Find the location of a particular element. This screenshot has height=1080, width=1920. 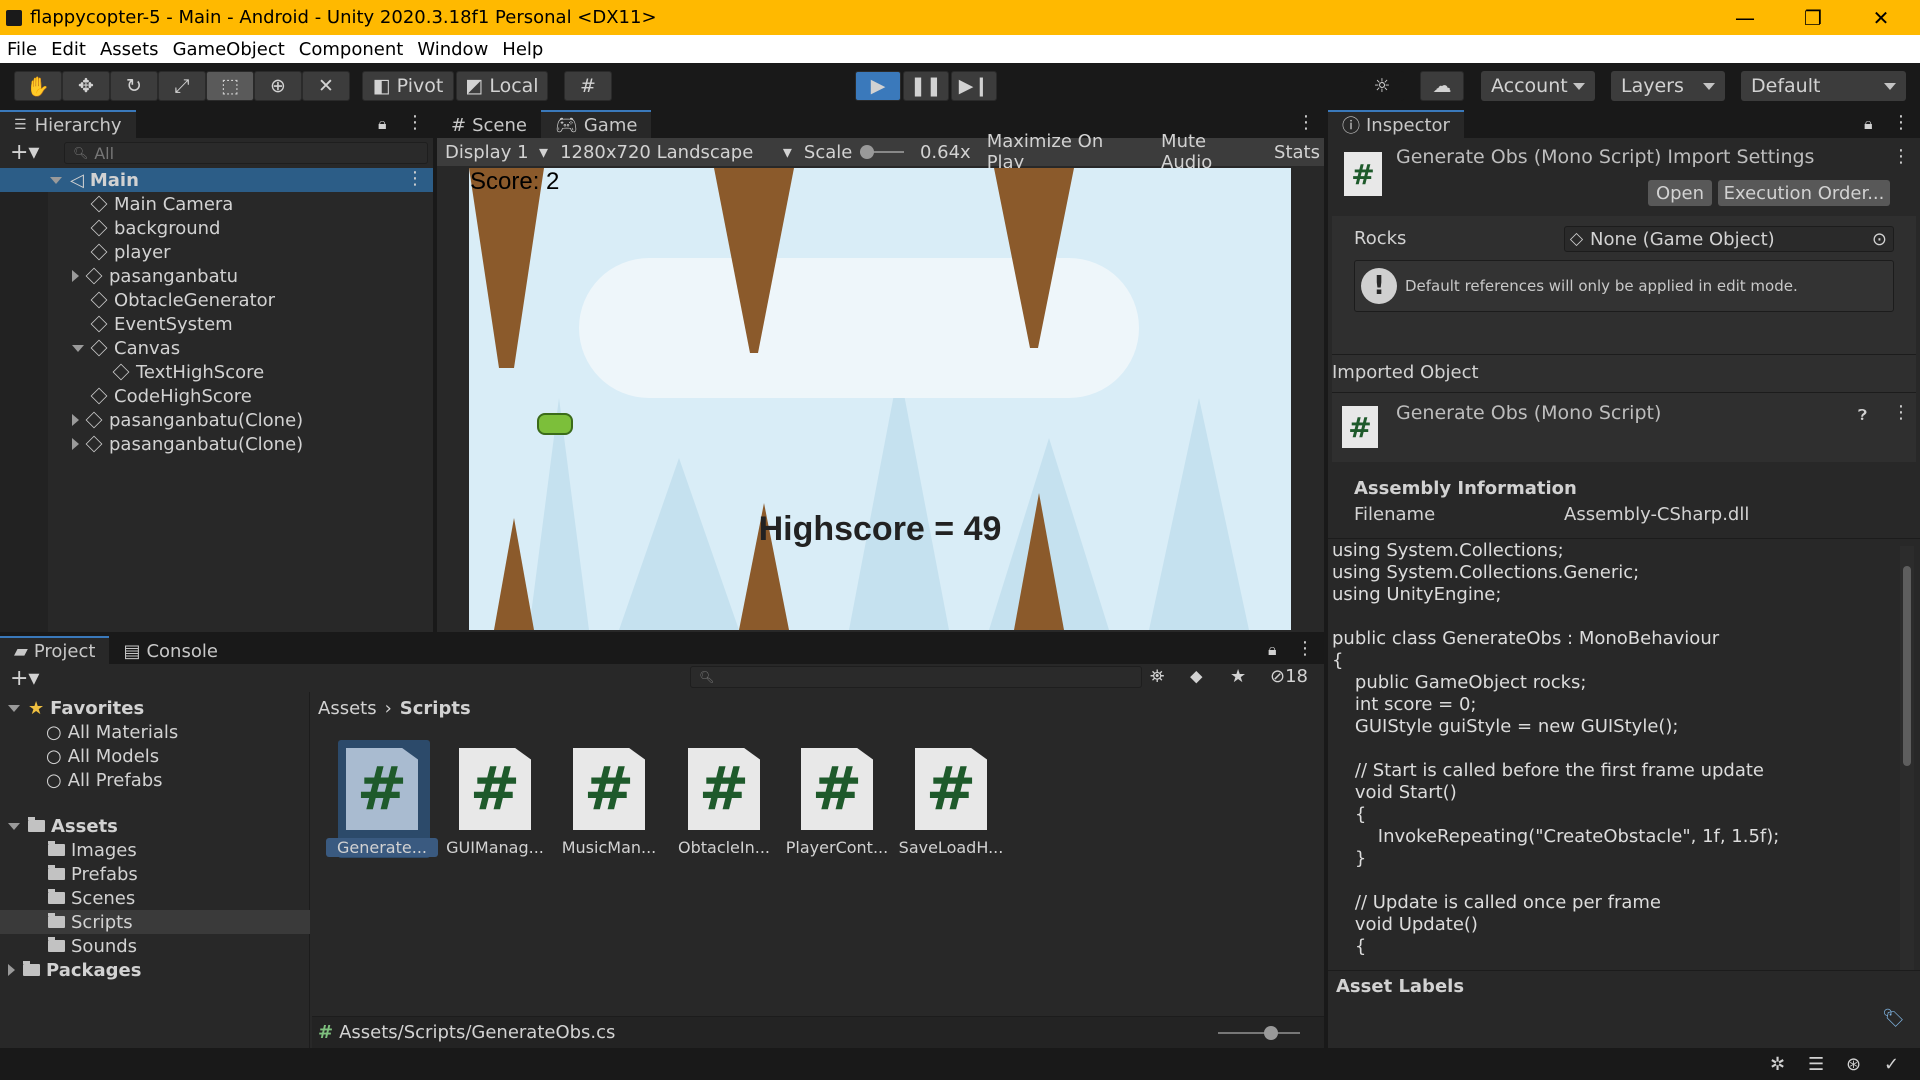

hierarchy-item: ObtacleGenerator is located at coordinates (182, 300).